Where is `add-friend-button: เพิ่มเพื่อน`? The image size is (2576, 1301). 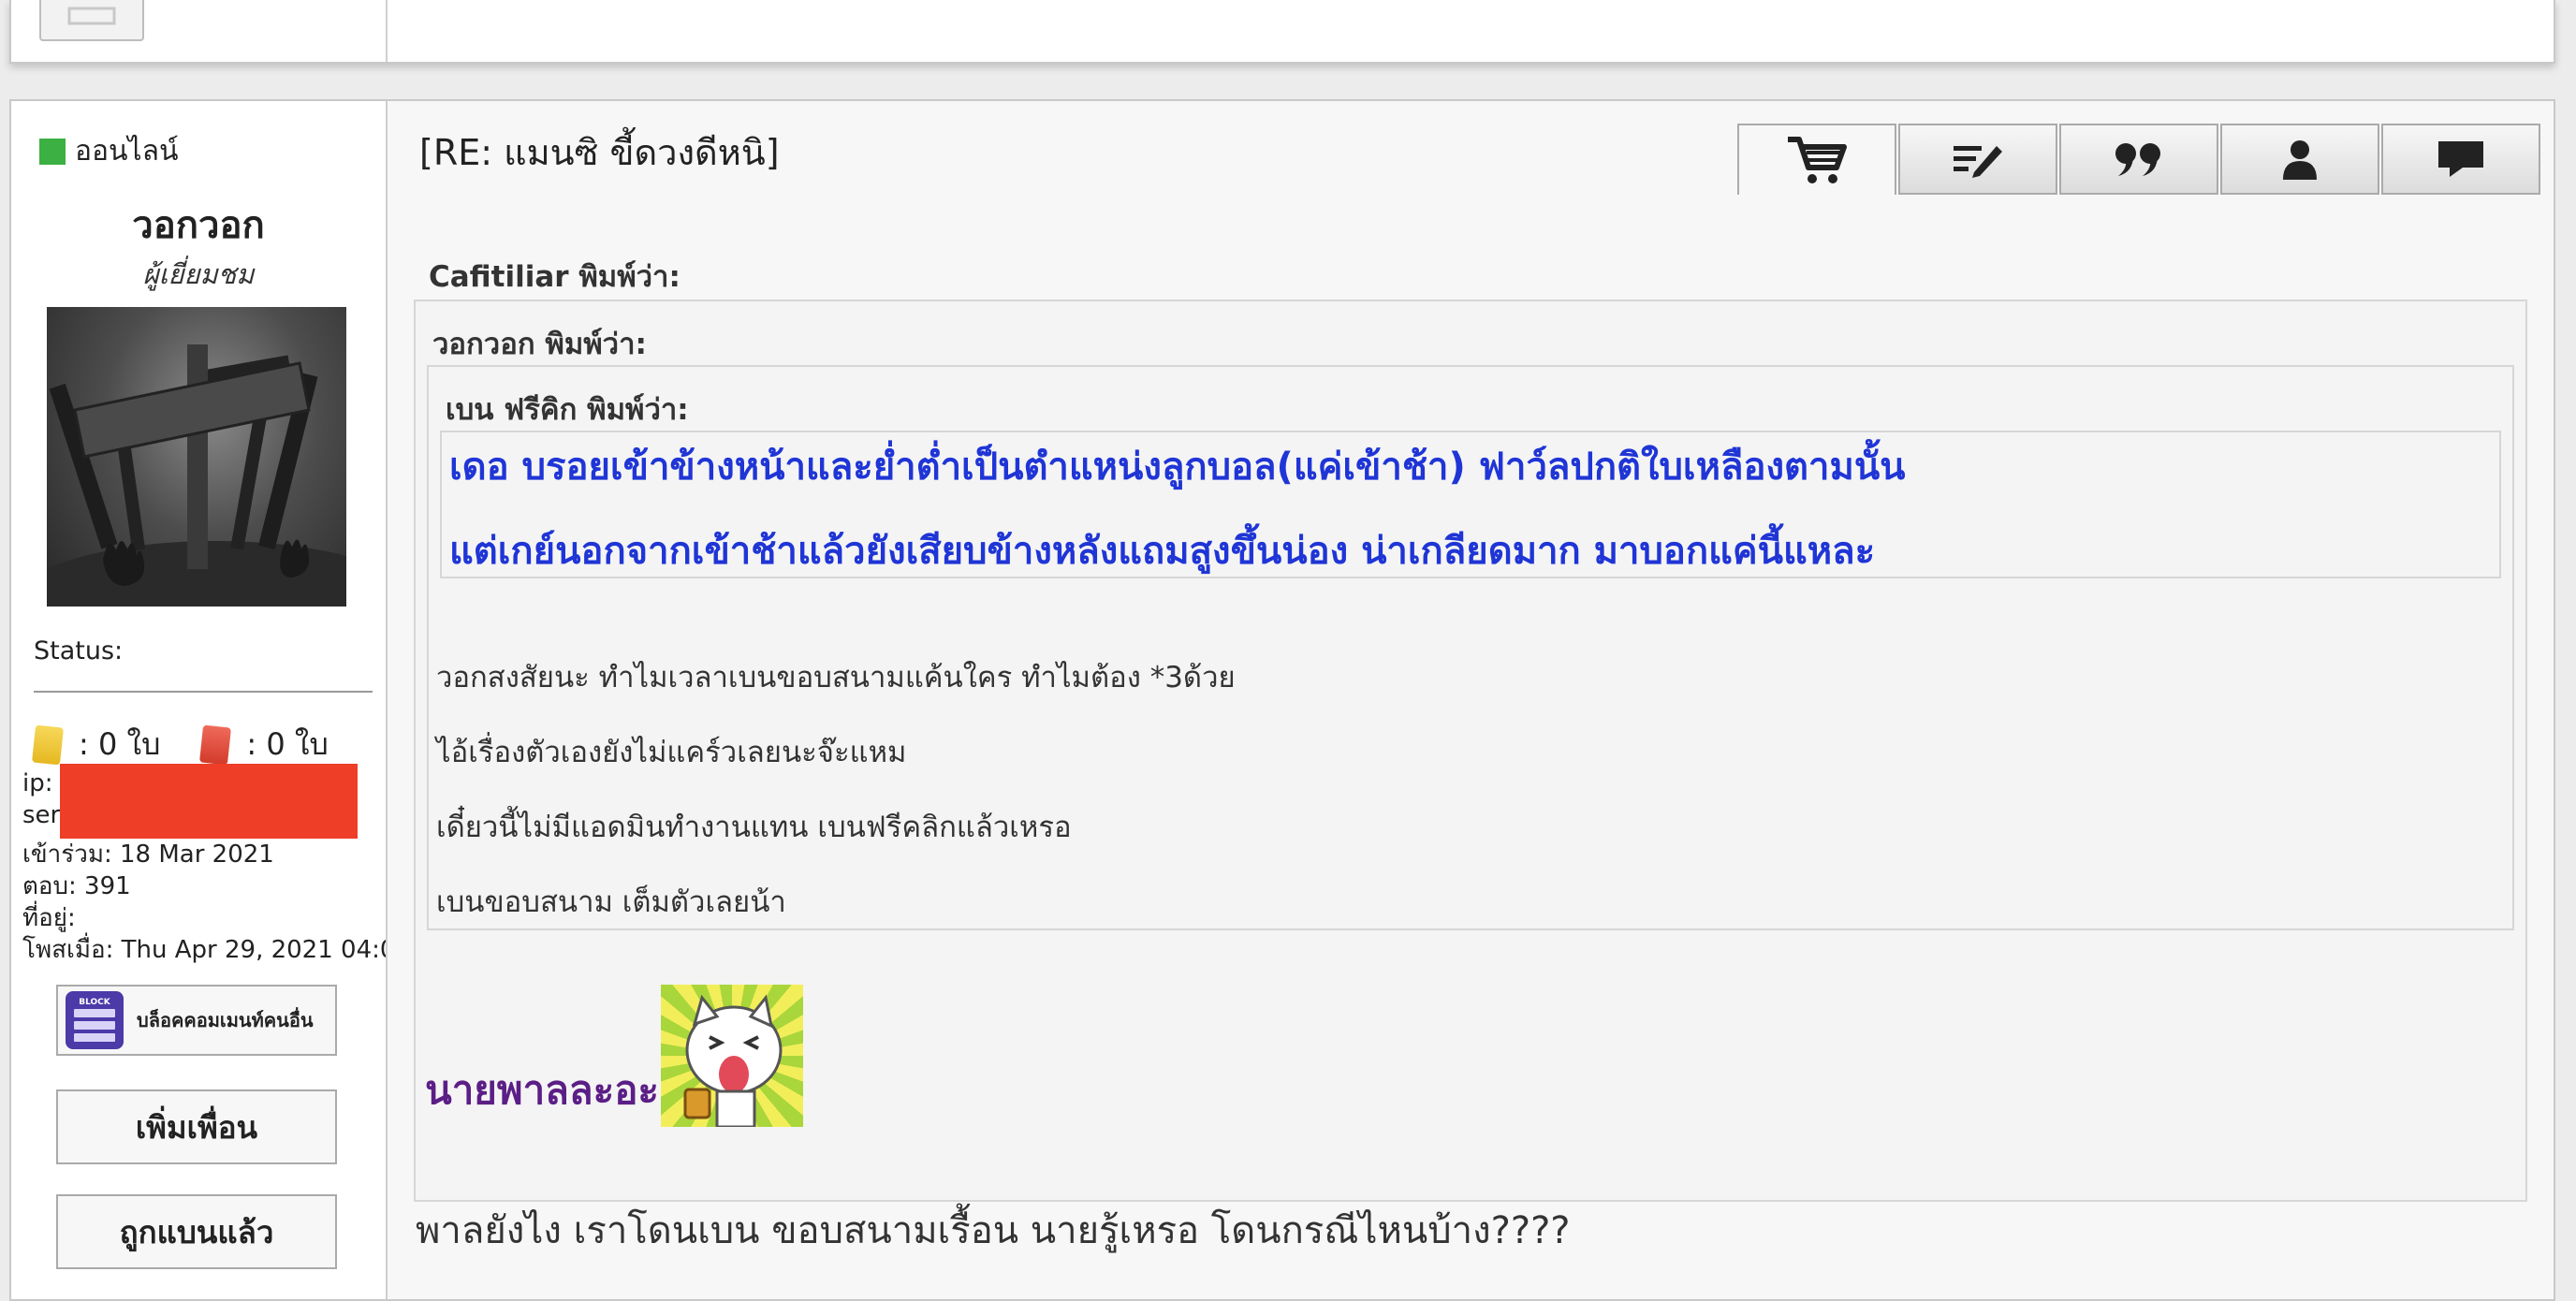
add-friend-button: เพิ่มเพื่อน is located at coordinates (196, 1127).